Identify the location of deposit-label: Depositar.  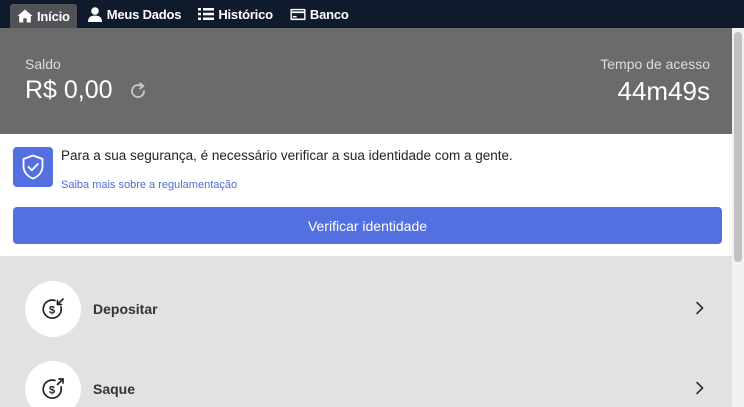
(125, 309).